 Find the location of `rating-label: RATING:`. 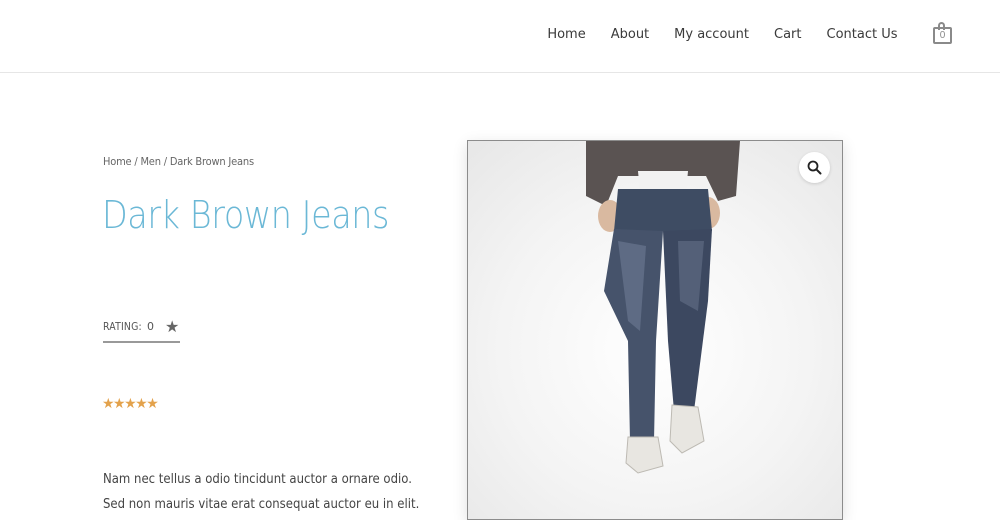

rating-label: RATING: is located at coordinates (122, 326).